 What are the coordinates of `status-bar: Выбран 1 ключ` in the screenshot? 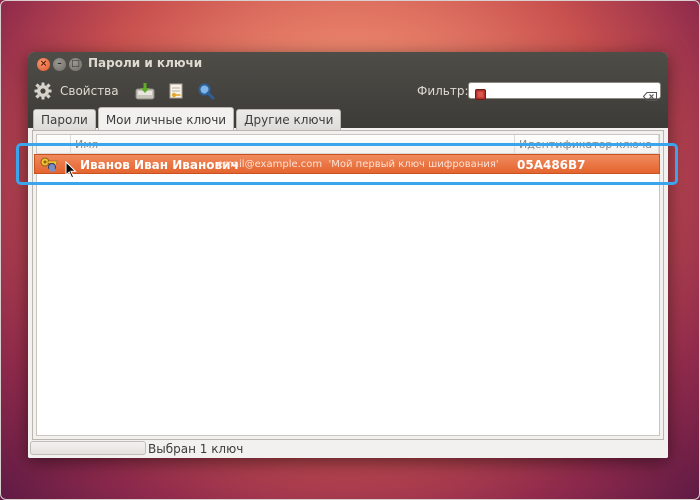 It's located at (348, 449).